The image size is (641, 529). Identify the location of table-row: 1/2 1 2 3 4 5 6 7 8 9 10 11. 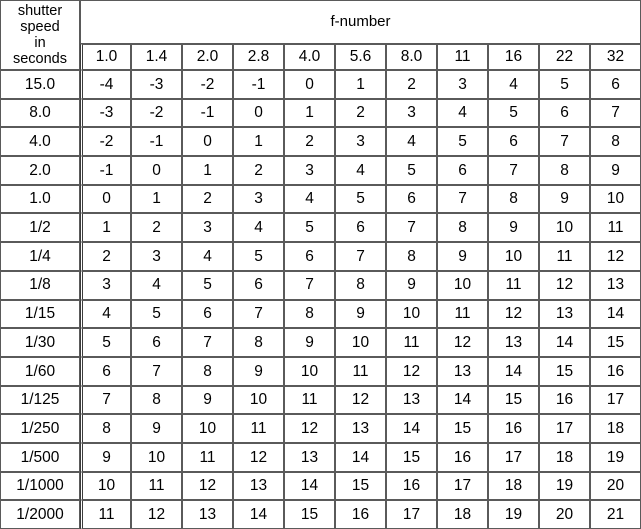
(320, 228).